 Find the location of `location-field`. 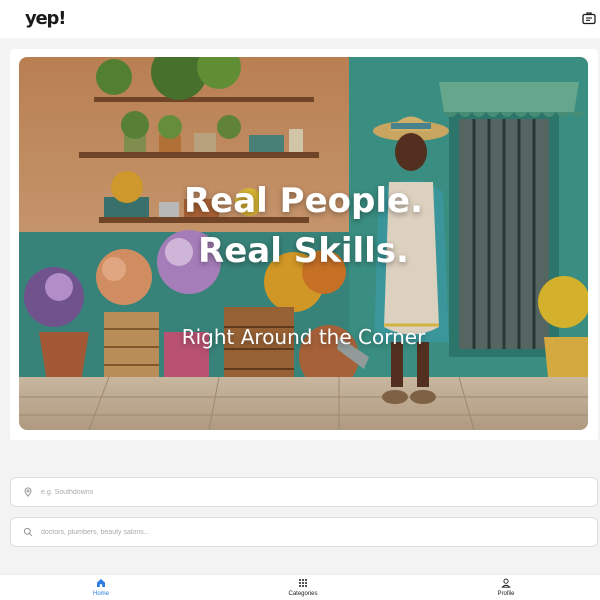

location-field is located at coordinates (304, 492).